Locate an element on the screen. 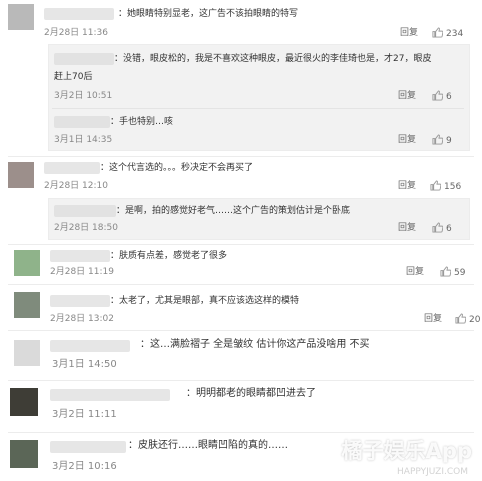  comment-time: 2月28日 11:36 is located at coordinates (76, 33).